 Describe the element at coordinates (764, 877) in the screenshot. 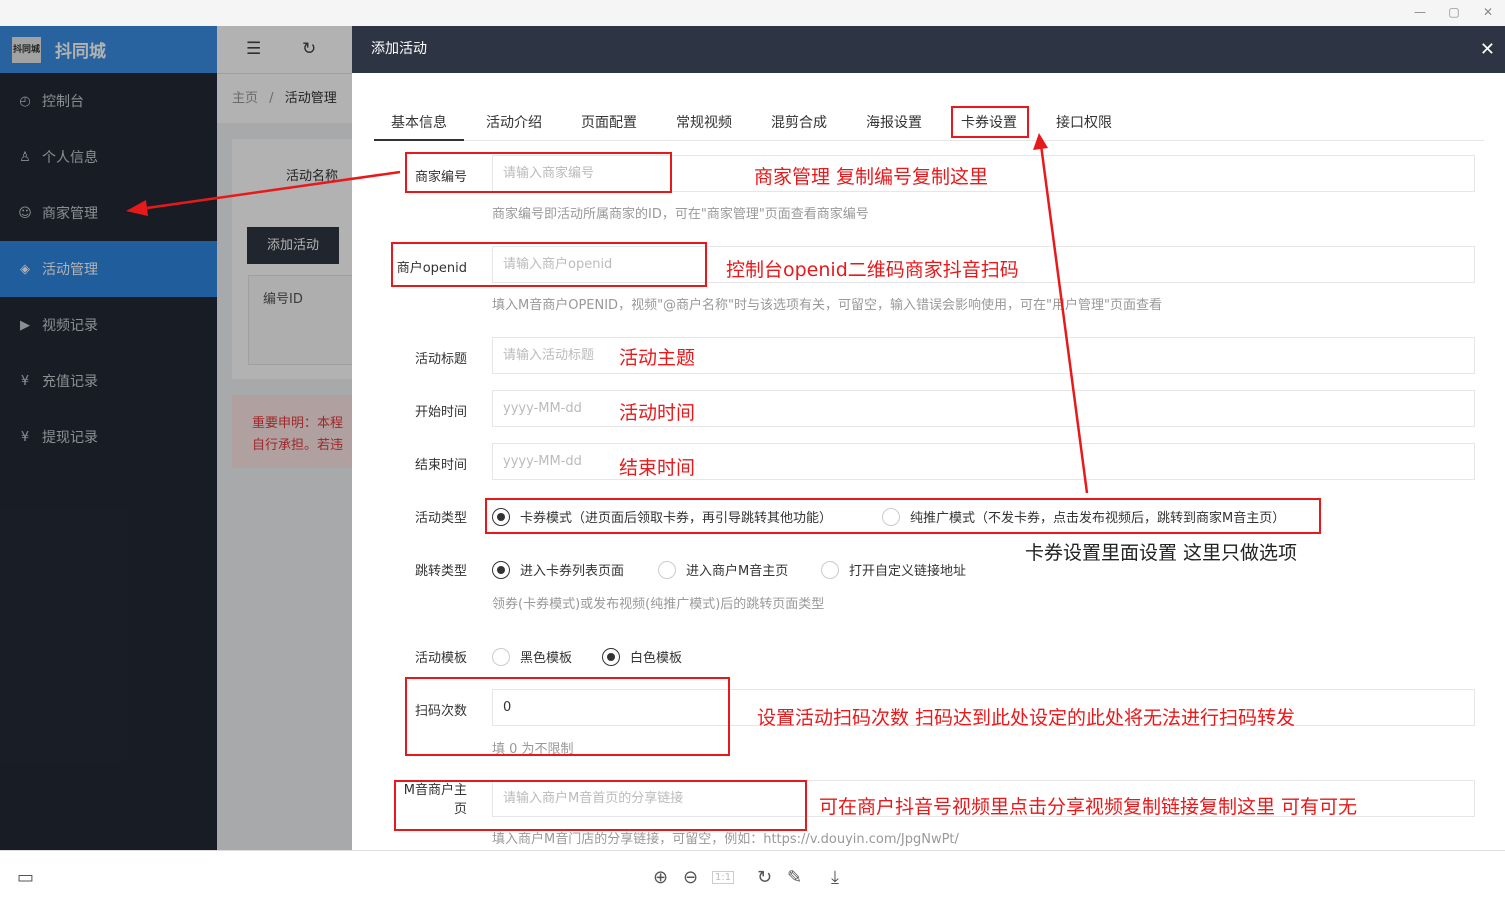

I see `rotate-icon: ↻` at that location.